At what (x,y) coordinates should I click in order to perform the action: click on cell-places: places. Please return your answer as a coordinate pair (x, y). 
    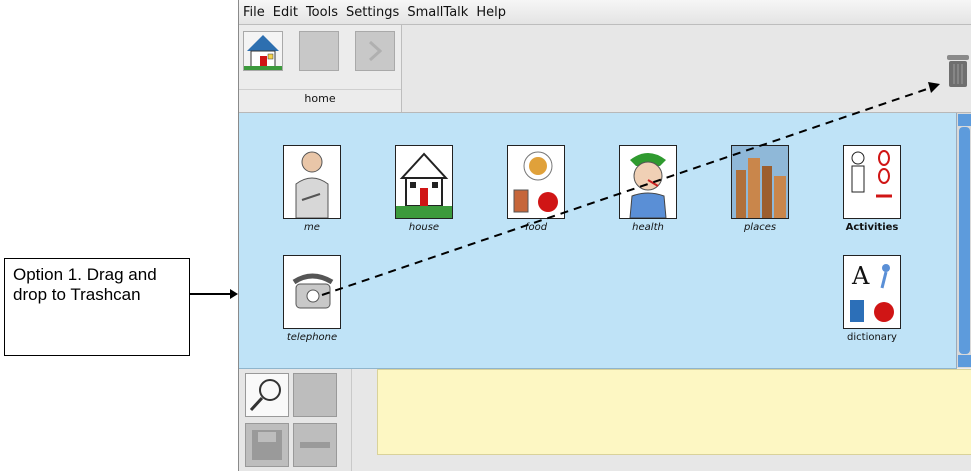
    Looking at the image, I should click on (760, 189).